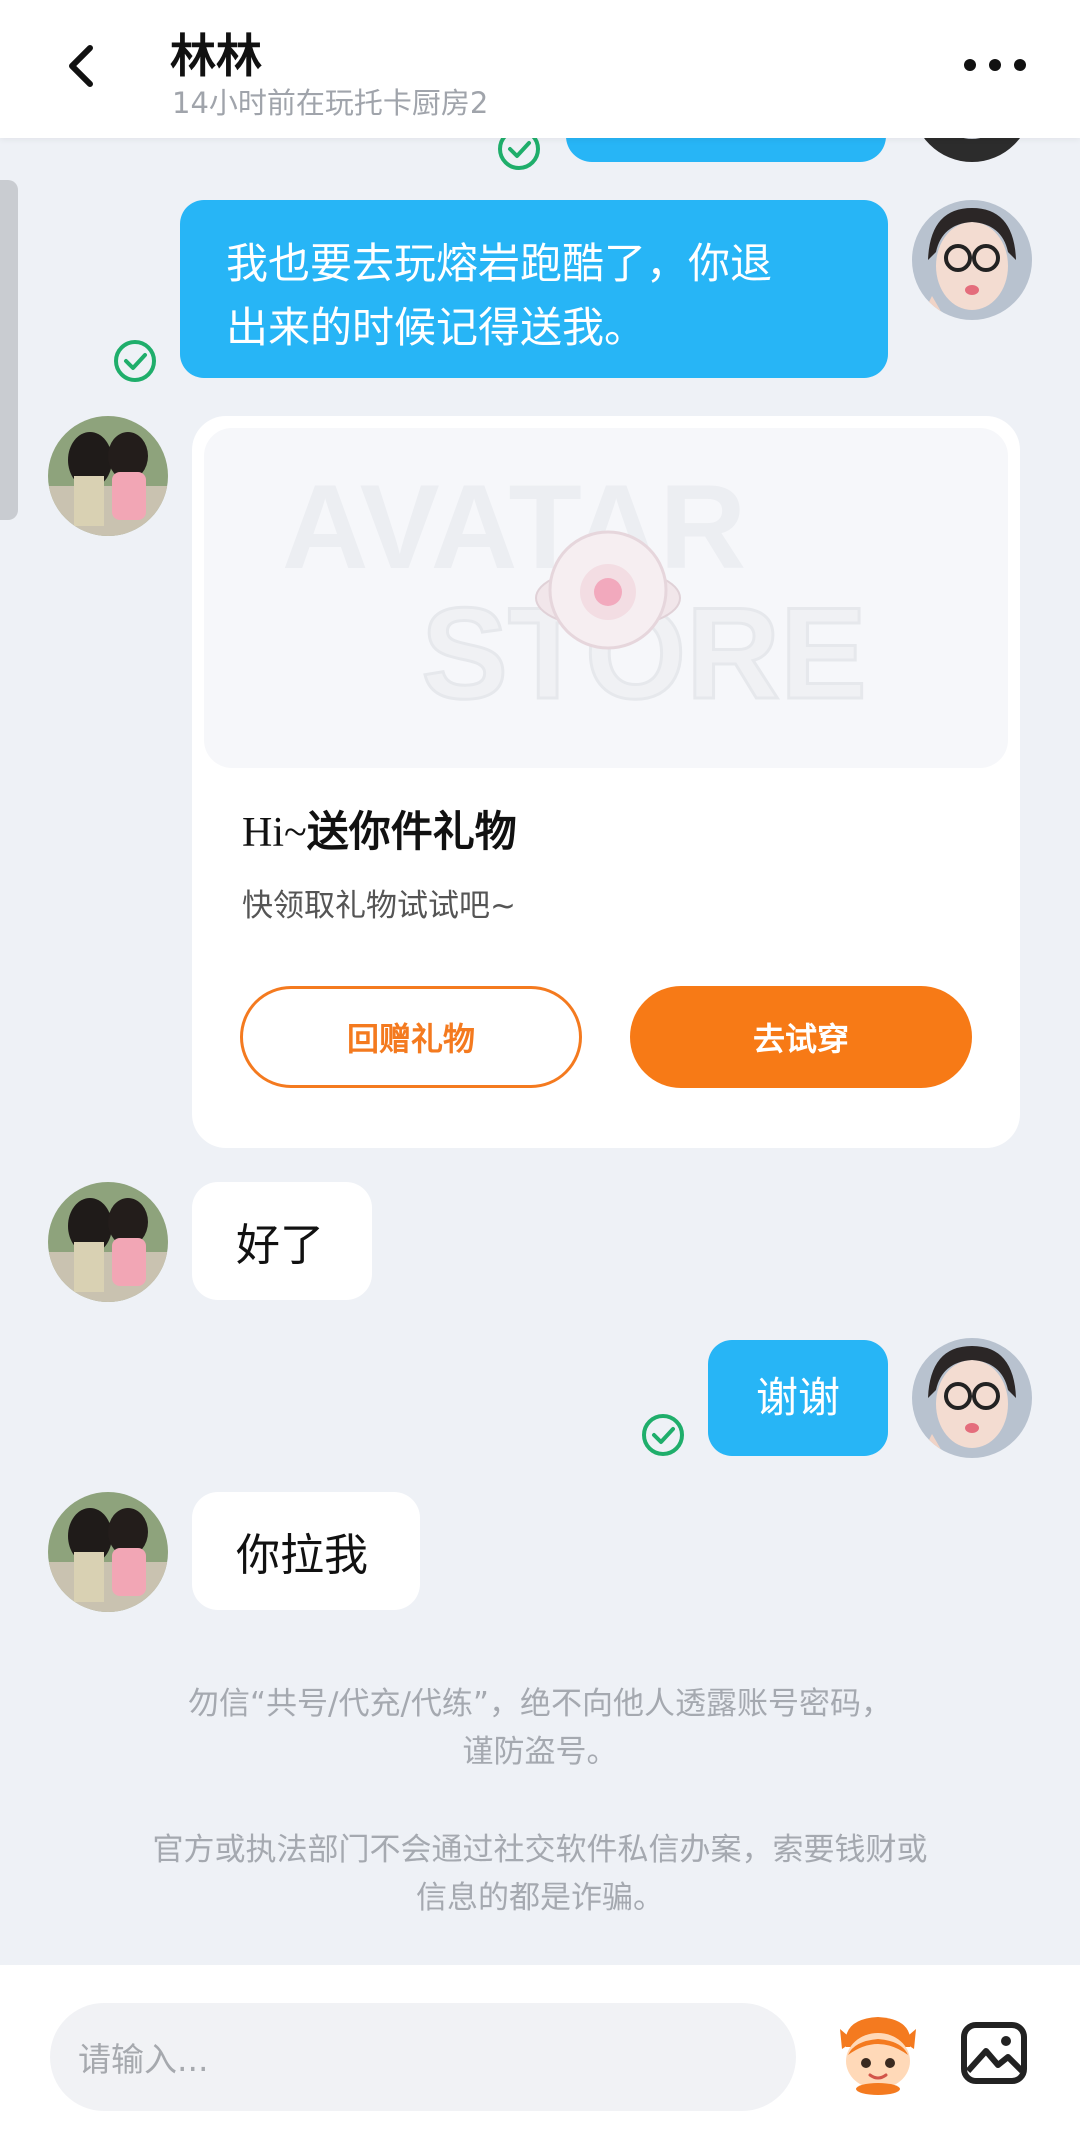  What do you see at coordinates (274, 833) in the screenshot?
I see `gift-title-prefix: Hi~` at bounding box center [274, 833].